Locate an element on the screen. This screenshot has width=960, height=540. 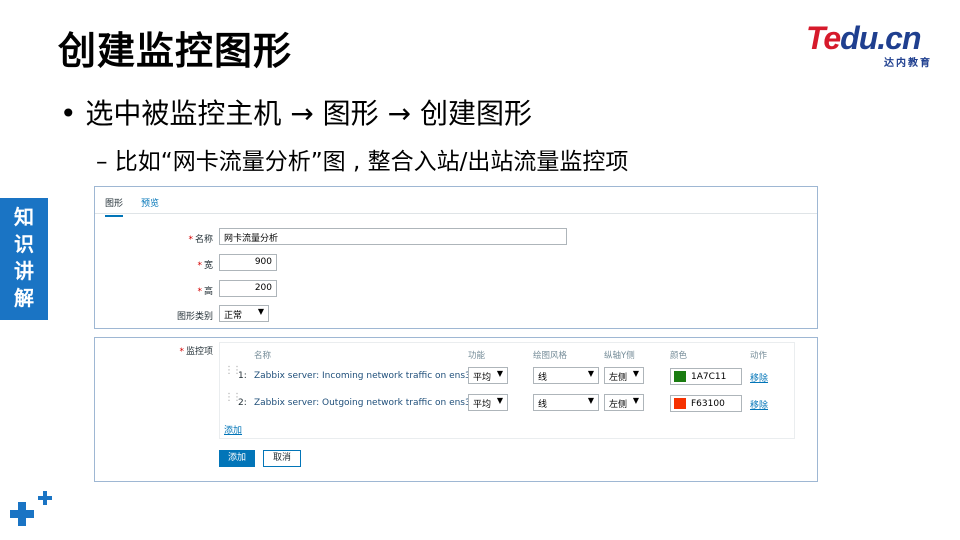
bullet-main: • 选中被监控主机 → 图形 → 创建图形 is located at coordinates (296, 113).